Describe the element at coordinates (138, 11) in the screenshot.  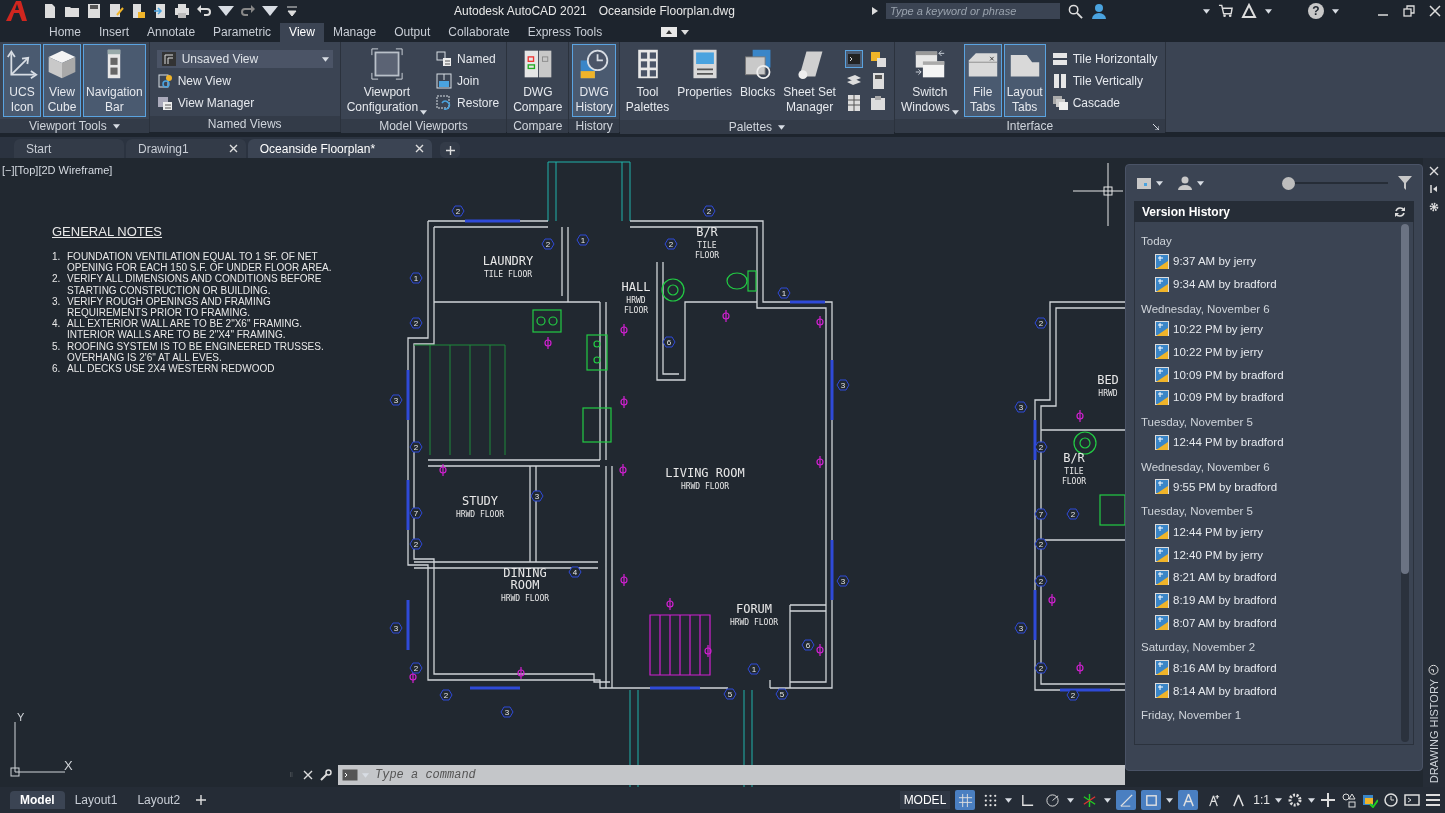
I see `phone-folder-icon` at that location.